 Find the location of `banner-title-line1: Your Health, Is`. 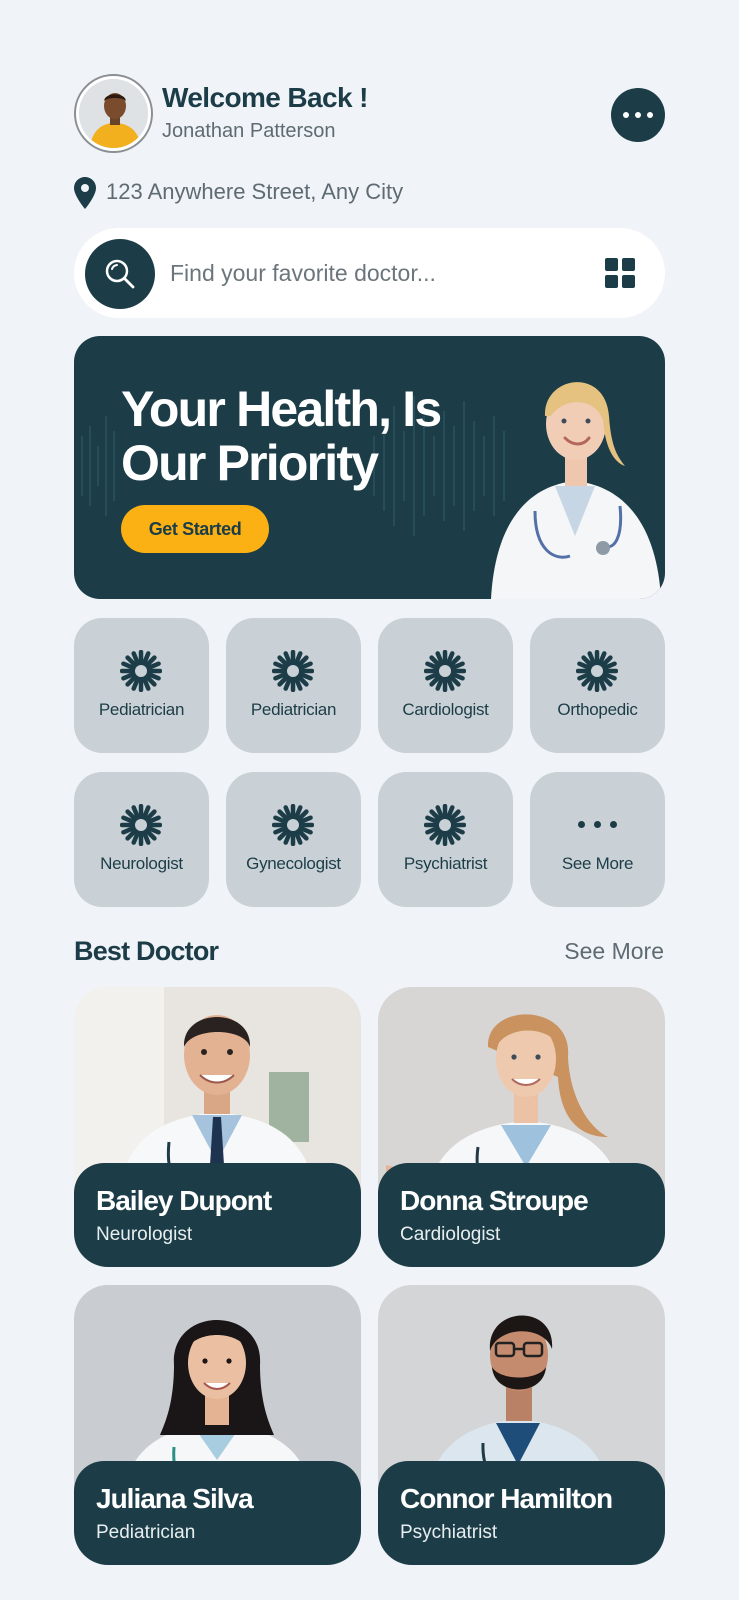

banner-title-line1: Your Health, Is is located at coordinates (281, 409).